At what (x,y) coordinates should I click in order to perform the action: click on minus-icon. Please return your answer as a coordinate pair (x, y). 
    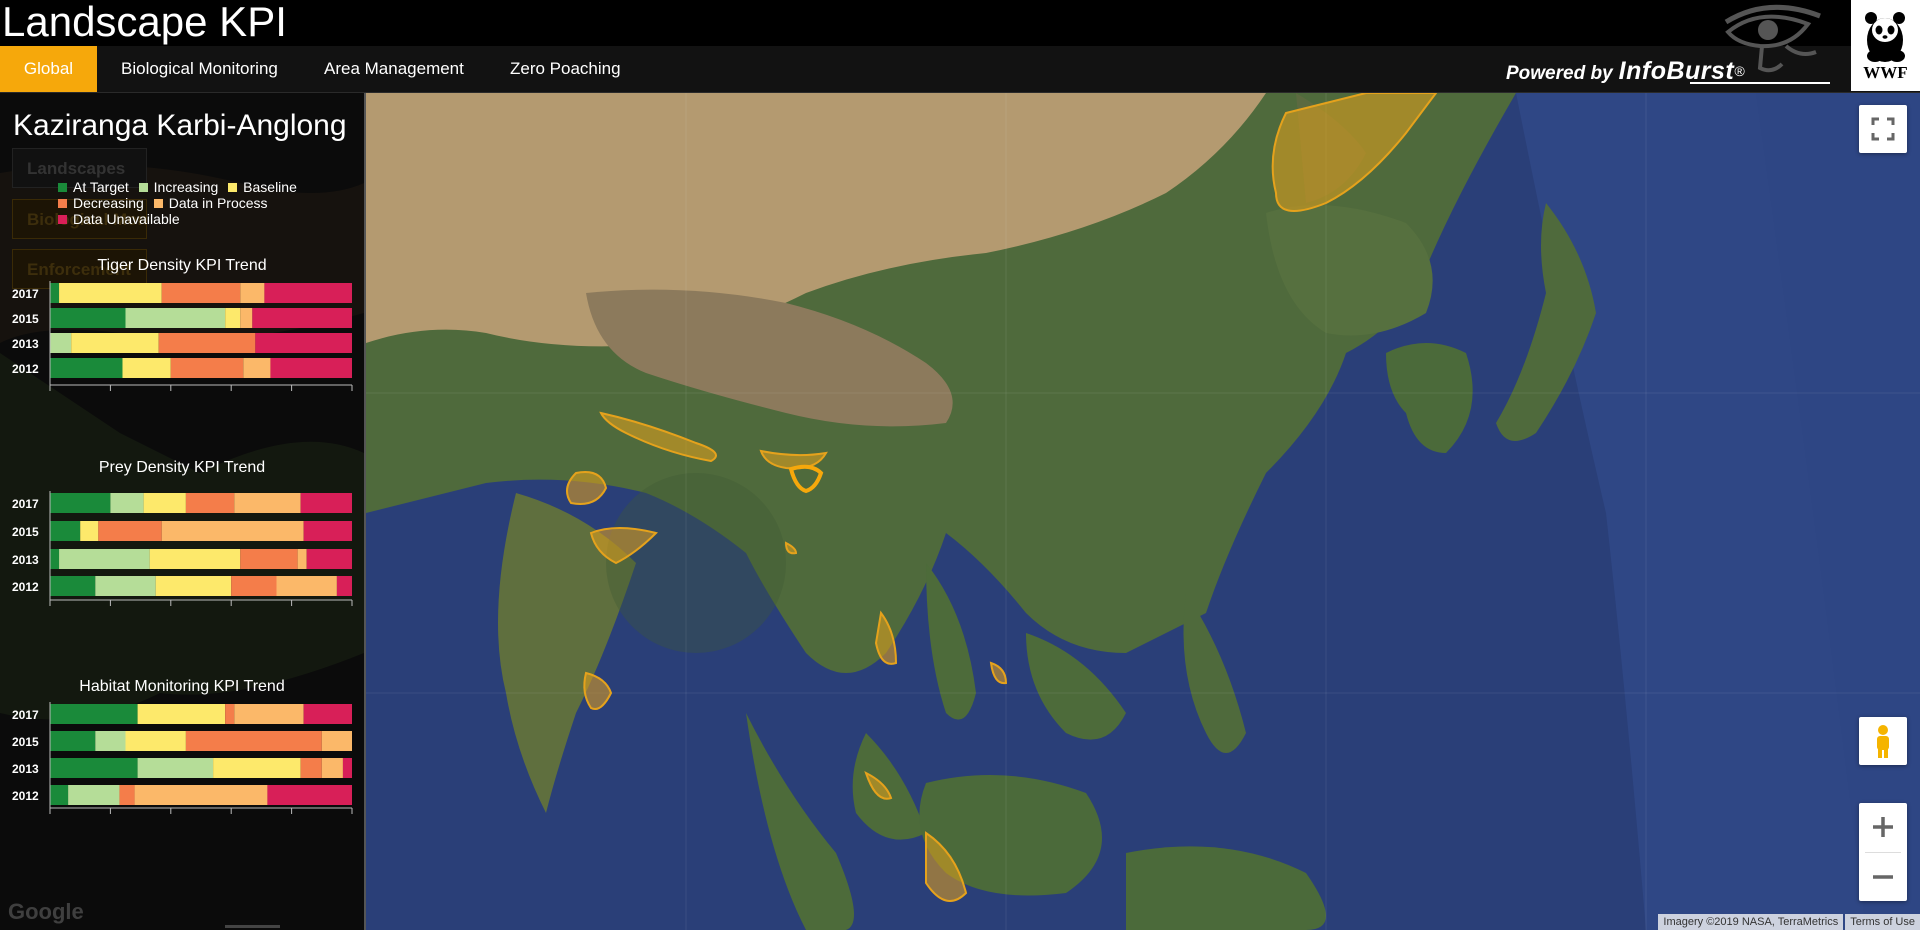
    Looking at the image, I should click on (1883, 877).